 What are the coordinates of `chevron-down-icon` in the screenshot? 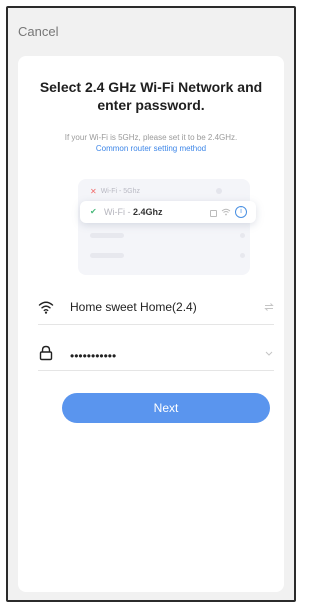 It's located at (269, 353).